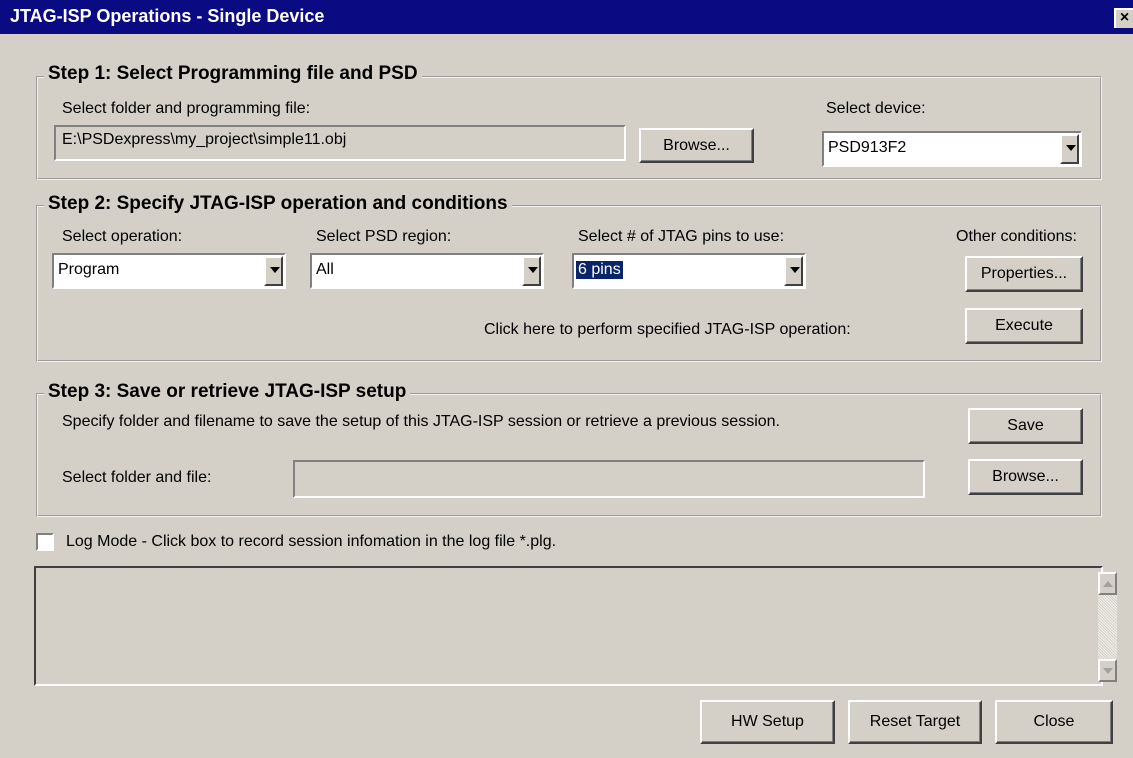  I want to click on scroll-down-icon, so click(1107, 670).